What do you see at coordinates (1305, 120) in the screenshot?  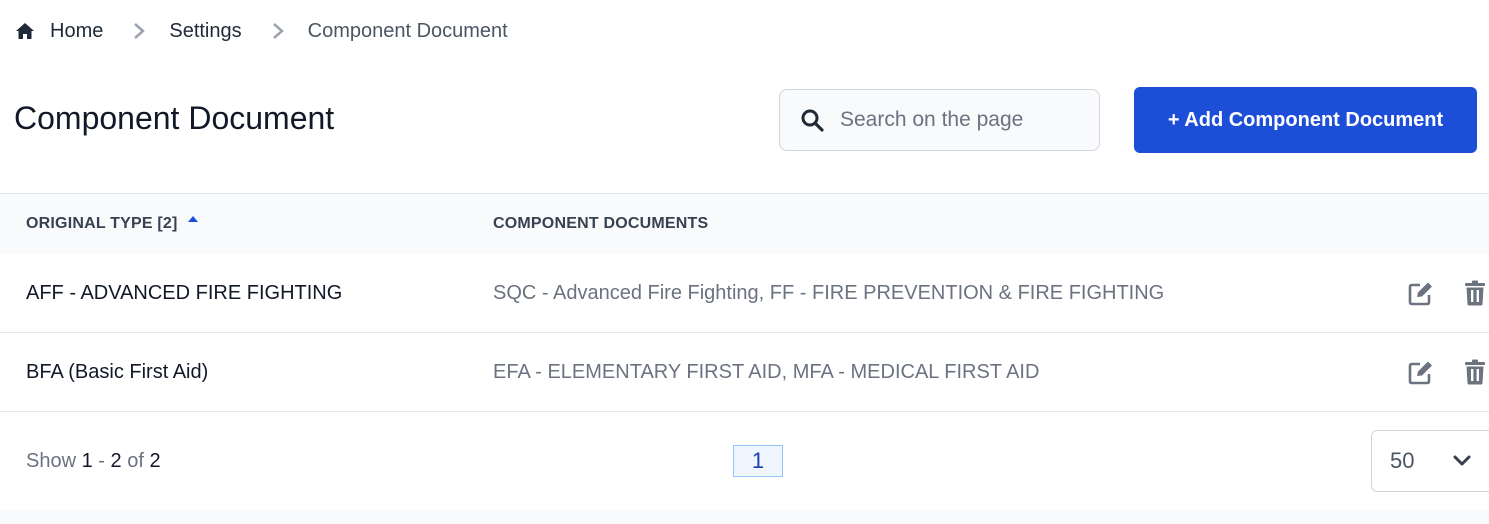 I see `add-component-document-button: + Add Component Document` at bounding box center [1305, 120].